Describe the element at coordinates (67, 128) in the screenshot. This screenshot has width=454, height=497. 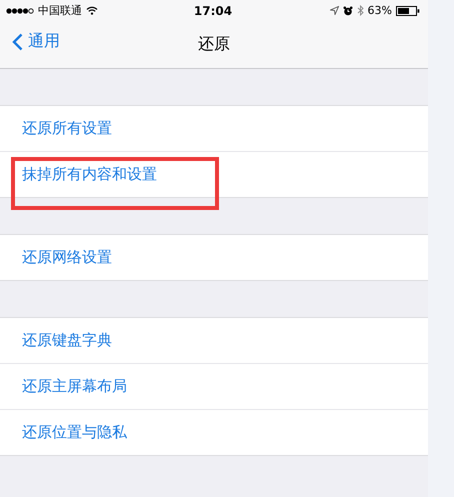
I see `reset-option: 还原所有设置` at that location.